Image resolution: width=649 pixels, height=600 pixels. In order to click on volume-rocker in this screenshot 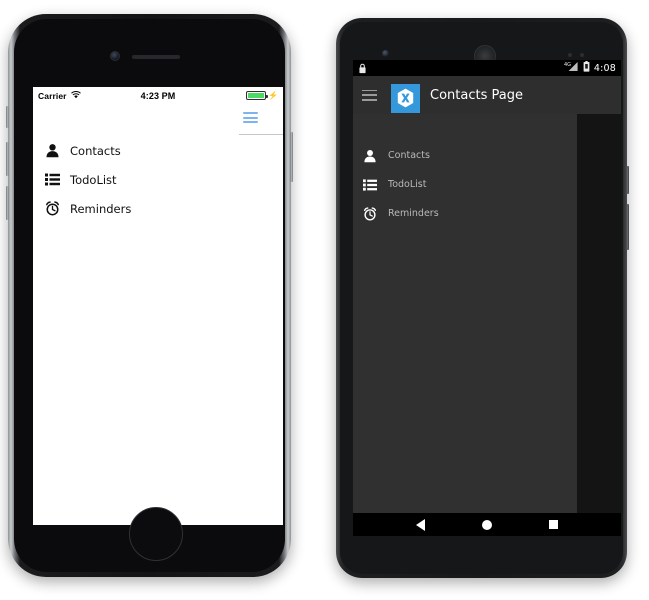, I will do `click(627, 227)`.